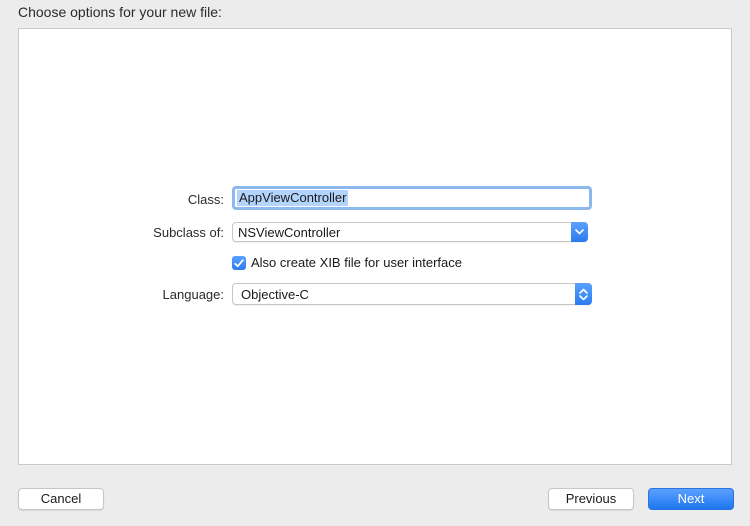 The image size is (750, 526). What do you see at coordinates (193, 294) in the screenshot?
I see `language-label: Language:` at bounding box center [193, 294].